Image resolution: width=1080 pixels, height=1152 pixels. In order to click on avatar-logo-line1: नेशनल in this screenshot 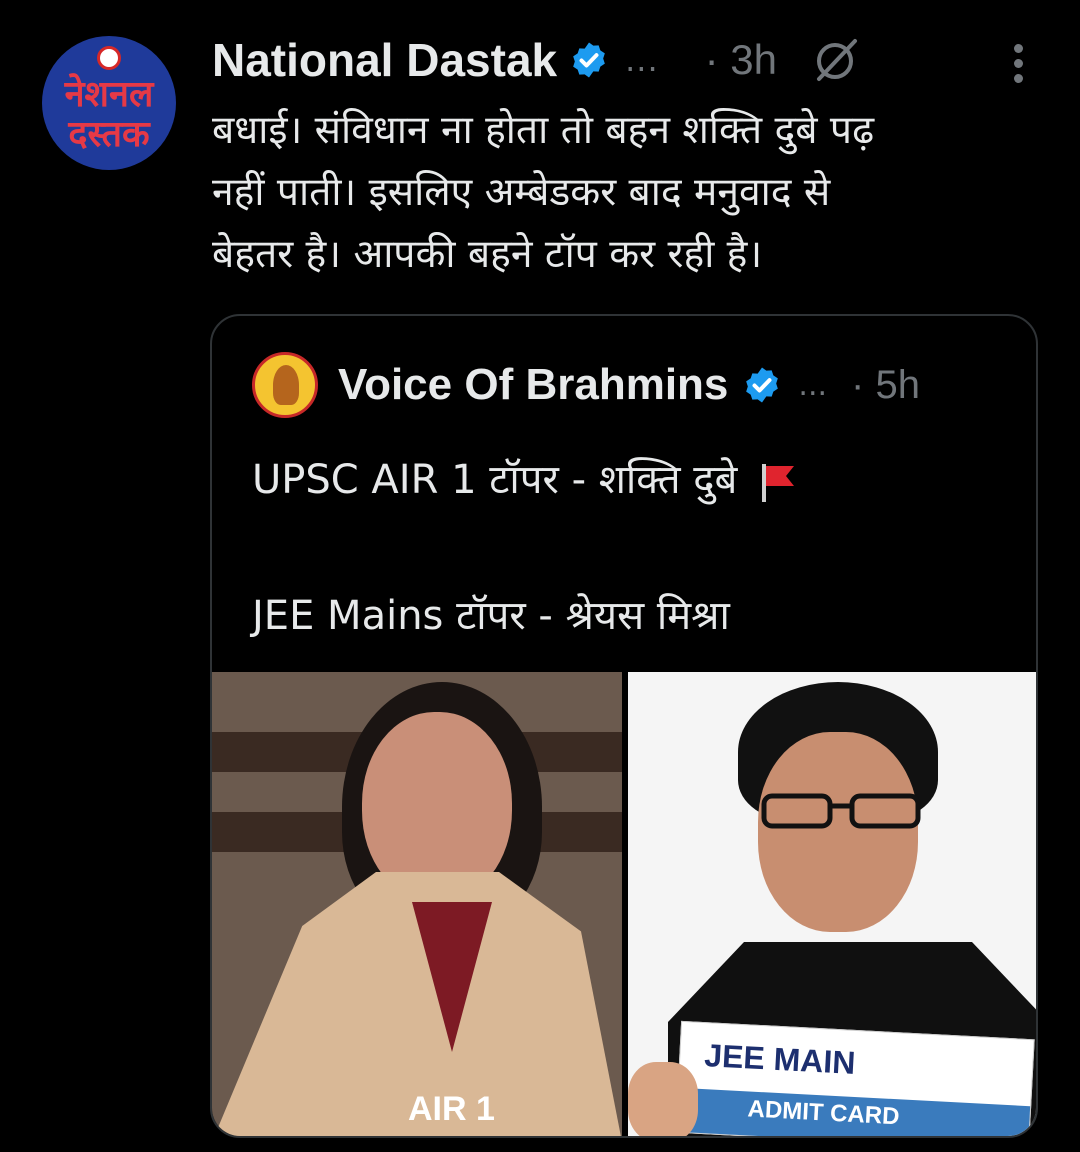, I will do `click(109, 94)`.